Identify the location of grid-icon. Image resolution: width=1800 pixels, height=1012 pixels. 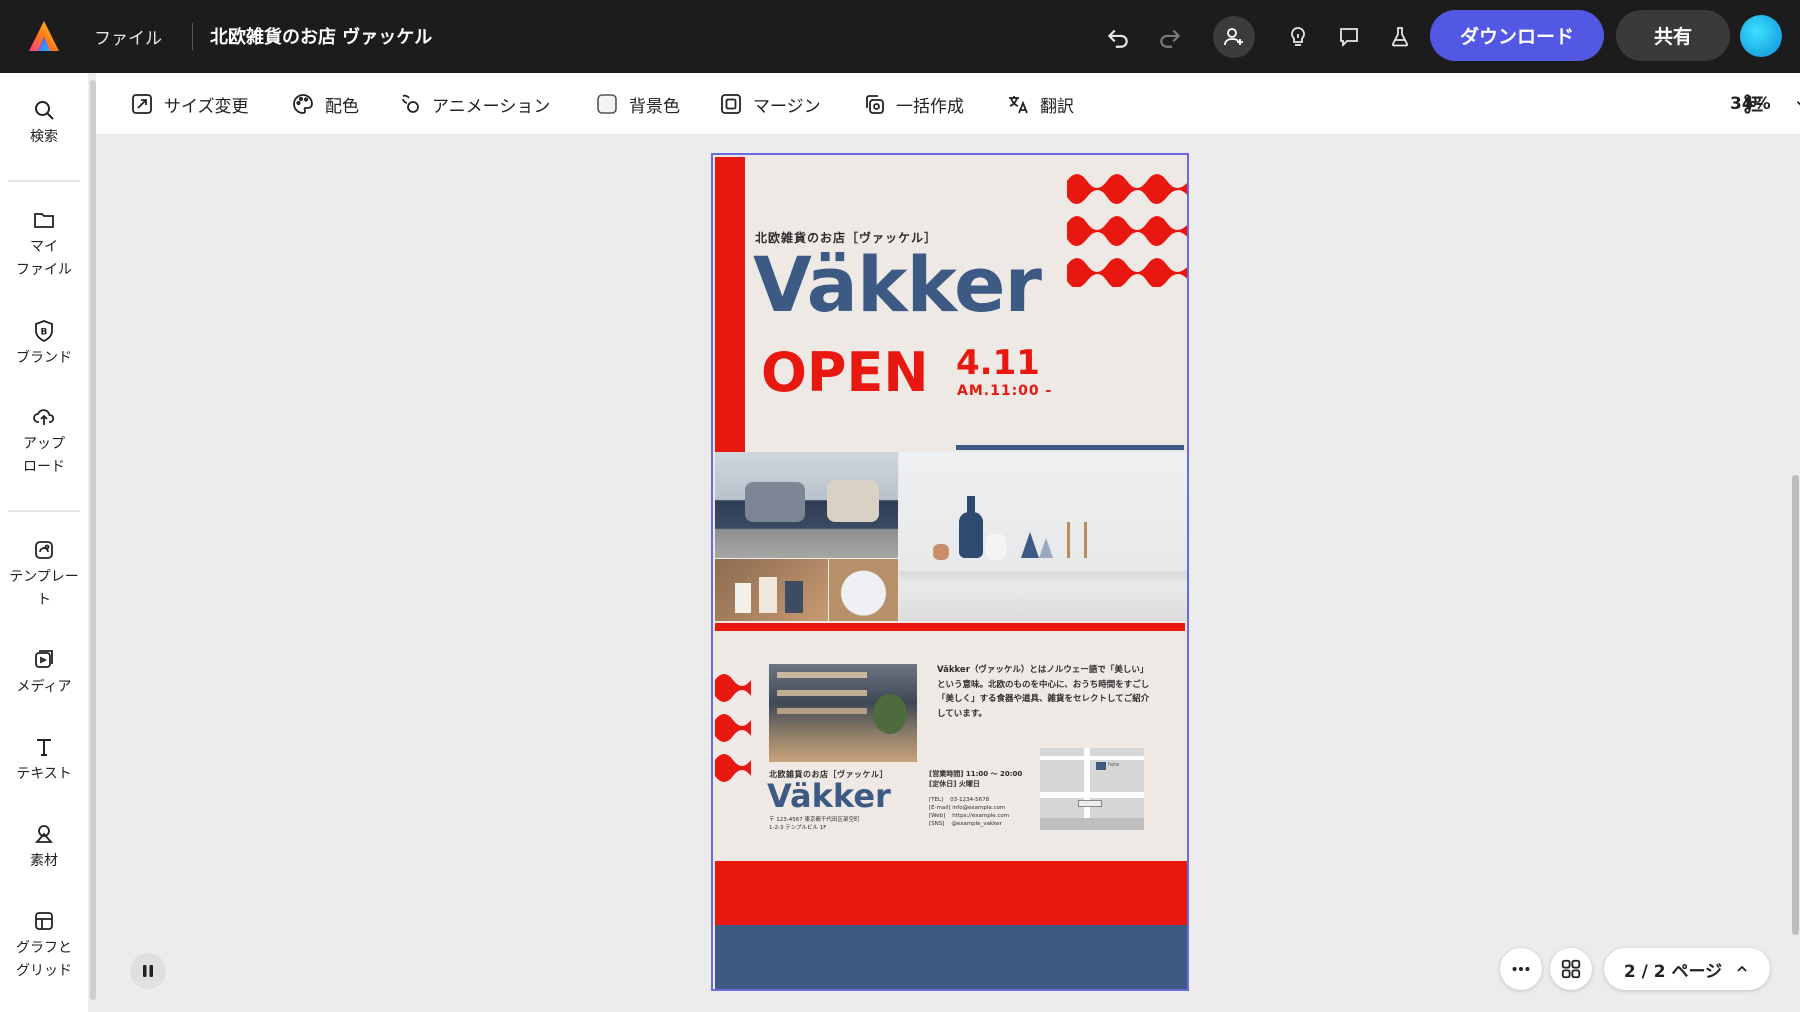
(44, 921).